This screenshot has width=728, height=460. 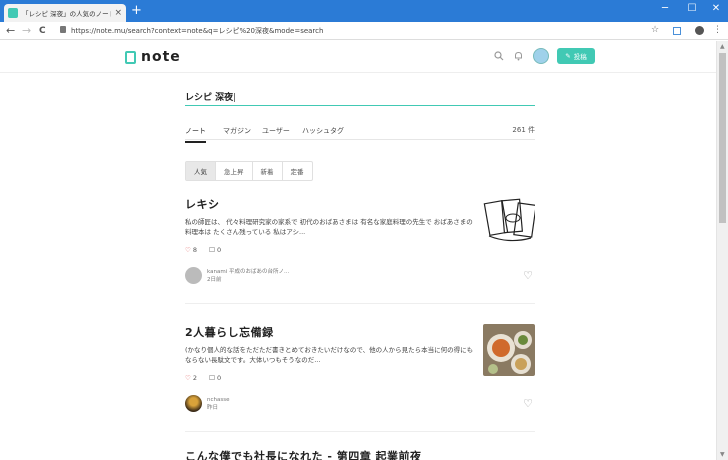 I want to click on extension-icon, so click(x=677, y=31).